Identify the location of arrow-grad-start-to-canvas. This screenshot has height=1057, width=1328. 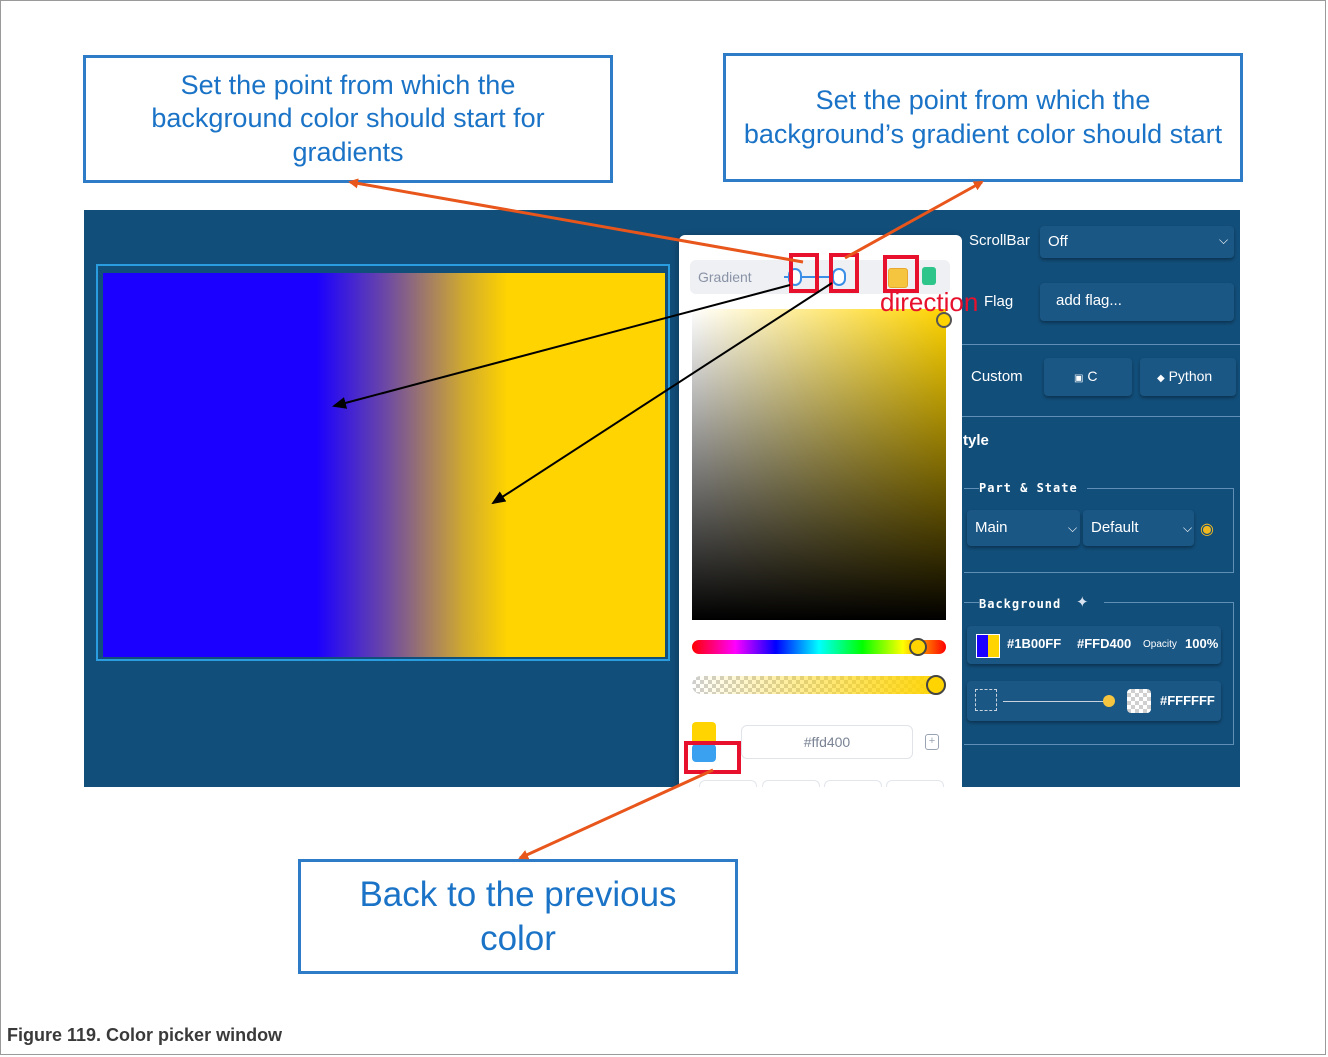
(662, 393).